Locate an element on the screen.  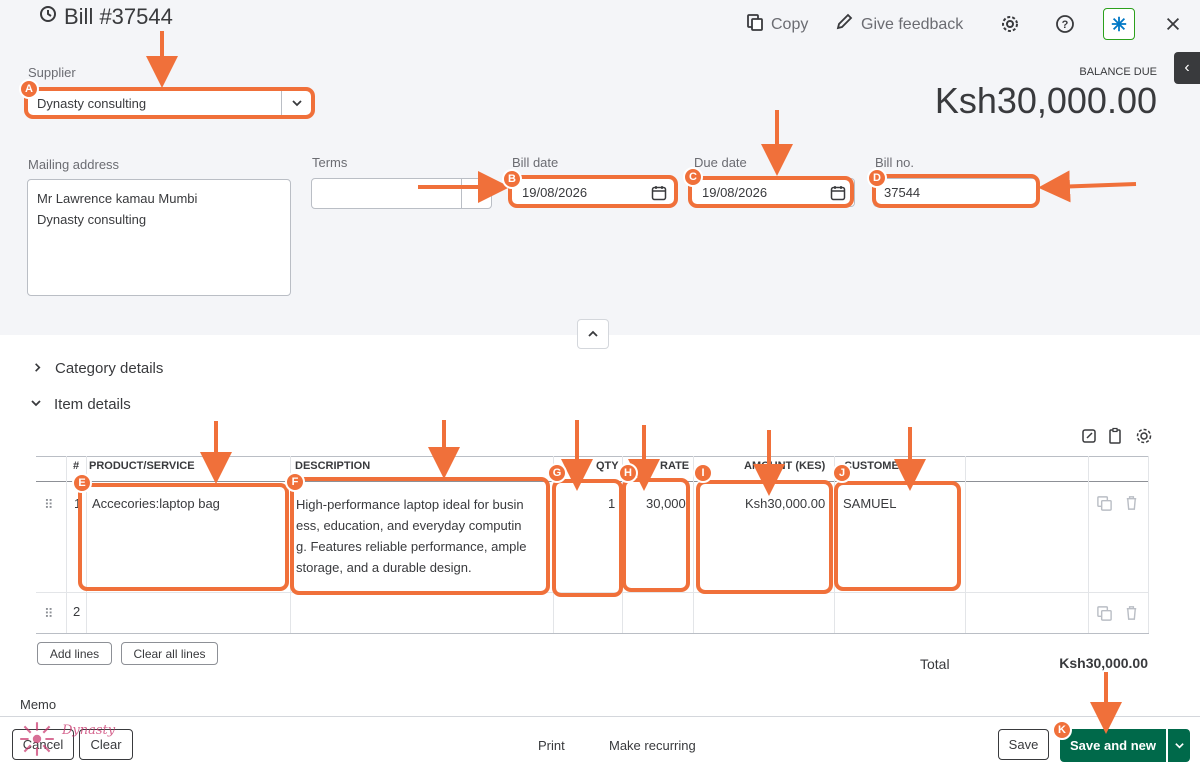
rate-cell: 30,000 is located at coordinates (666, 503).